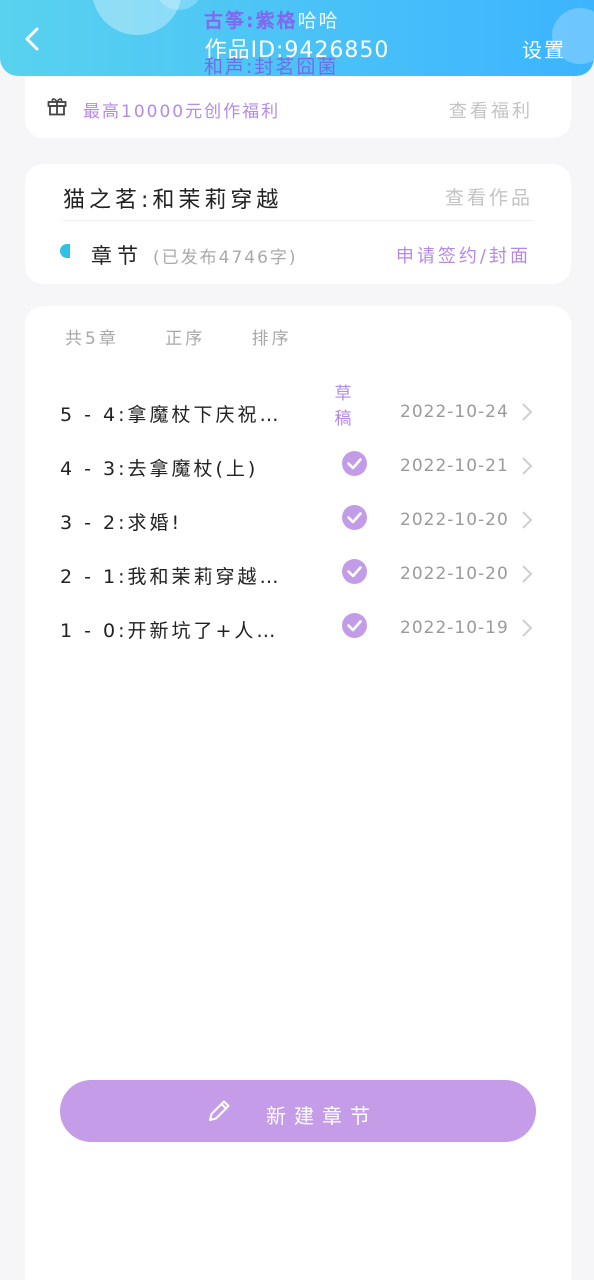 Image resolution: width=594 pixels, height=1280 pixels. What do you see at coordinates (463, 255) in the screenshot?
I see `apply-sign-cover-link: 申请签约/封面` at bounding box center [463, 255].